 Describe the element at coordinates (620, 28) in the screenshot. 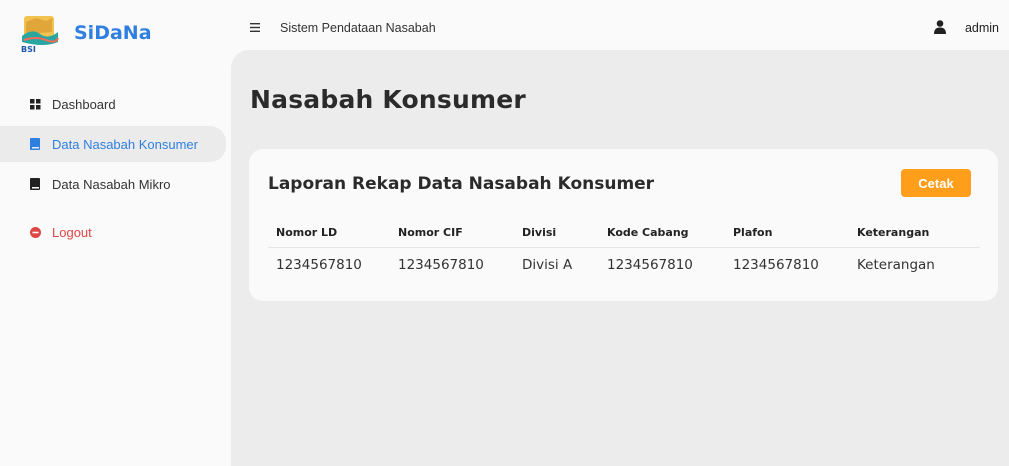

I see `topbar: Sistem Pendataan Nasabah admin` at that location.